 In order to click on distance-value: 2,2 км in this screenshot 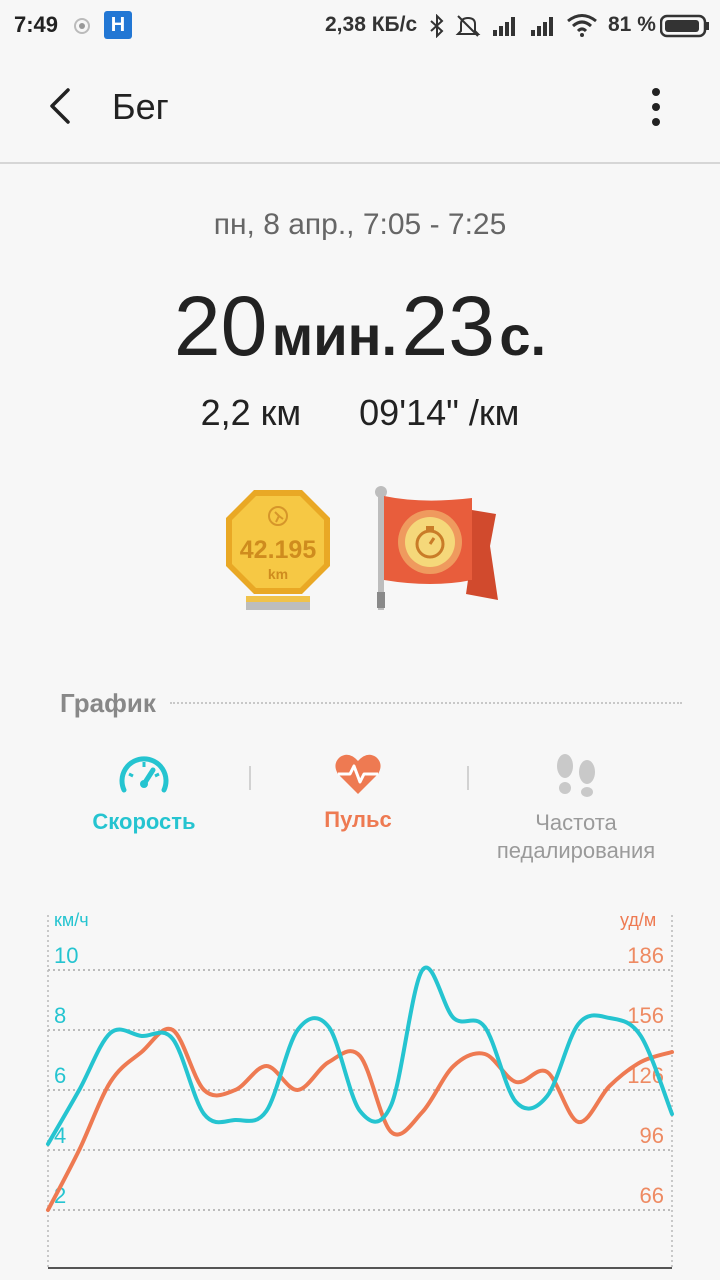, I will do `click(251, 412)`.